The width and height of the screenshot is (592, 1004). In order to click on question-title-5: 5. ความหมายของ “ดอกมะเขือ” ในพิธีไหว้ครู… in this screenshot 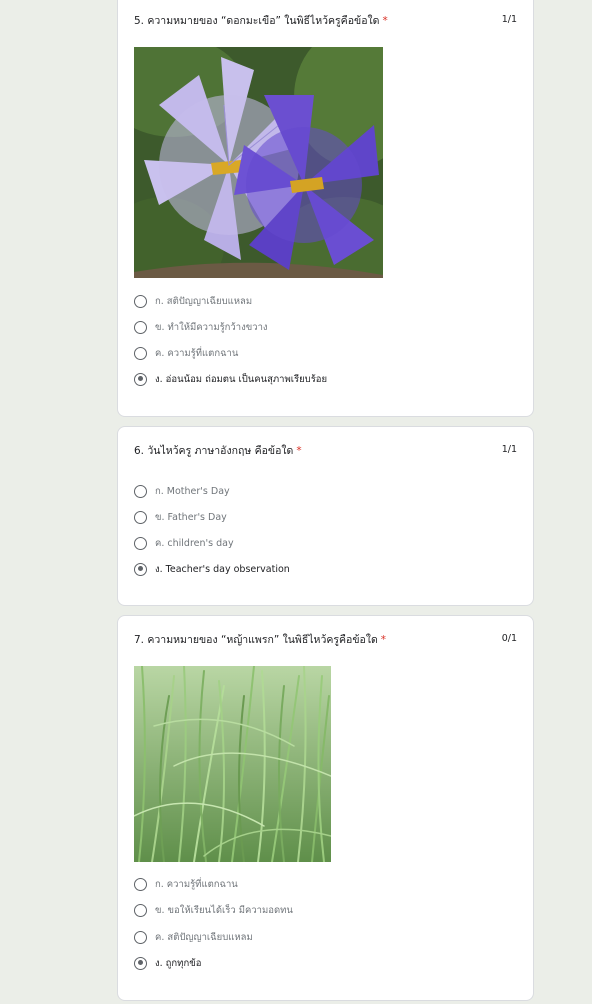, I will do `click(313, 20)`.